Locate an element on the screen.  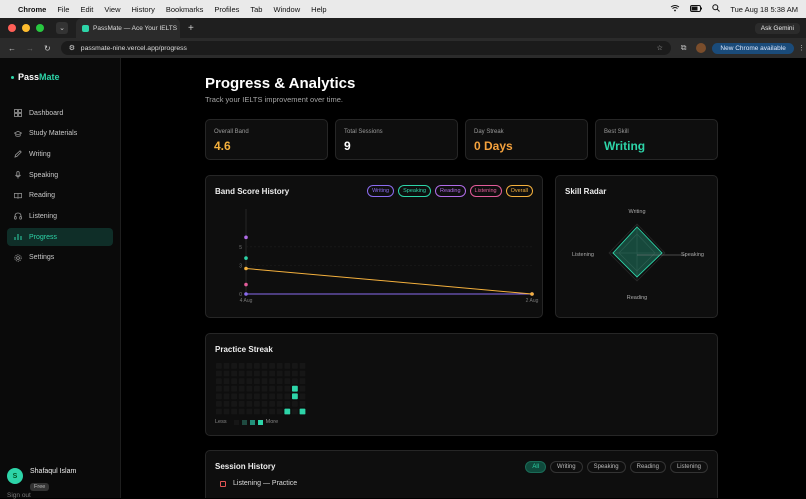
menu-chrome: Chrome is located at coordinates (32, 9).